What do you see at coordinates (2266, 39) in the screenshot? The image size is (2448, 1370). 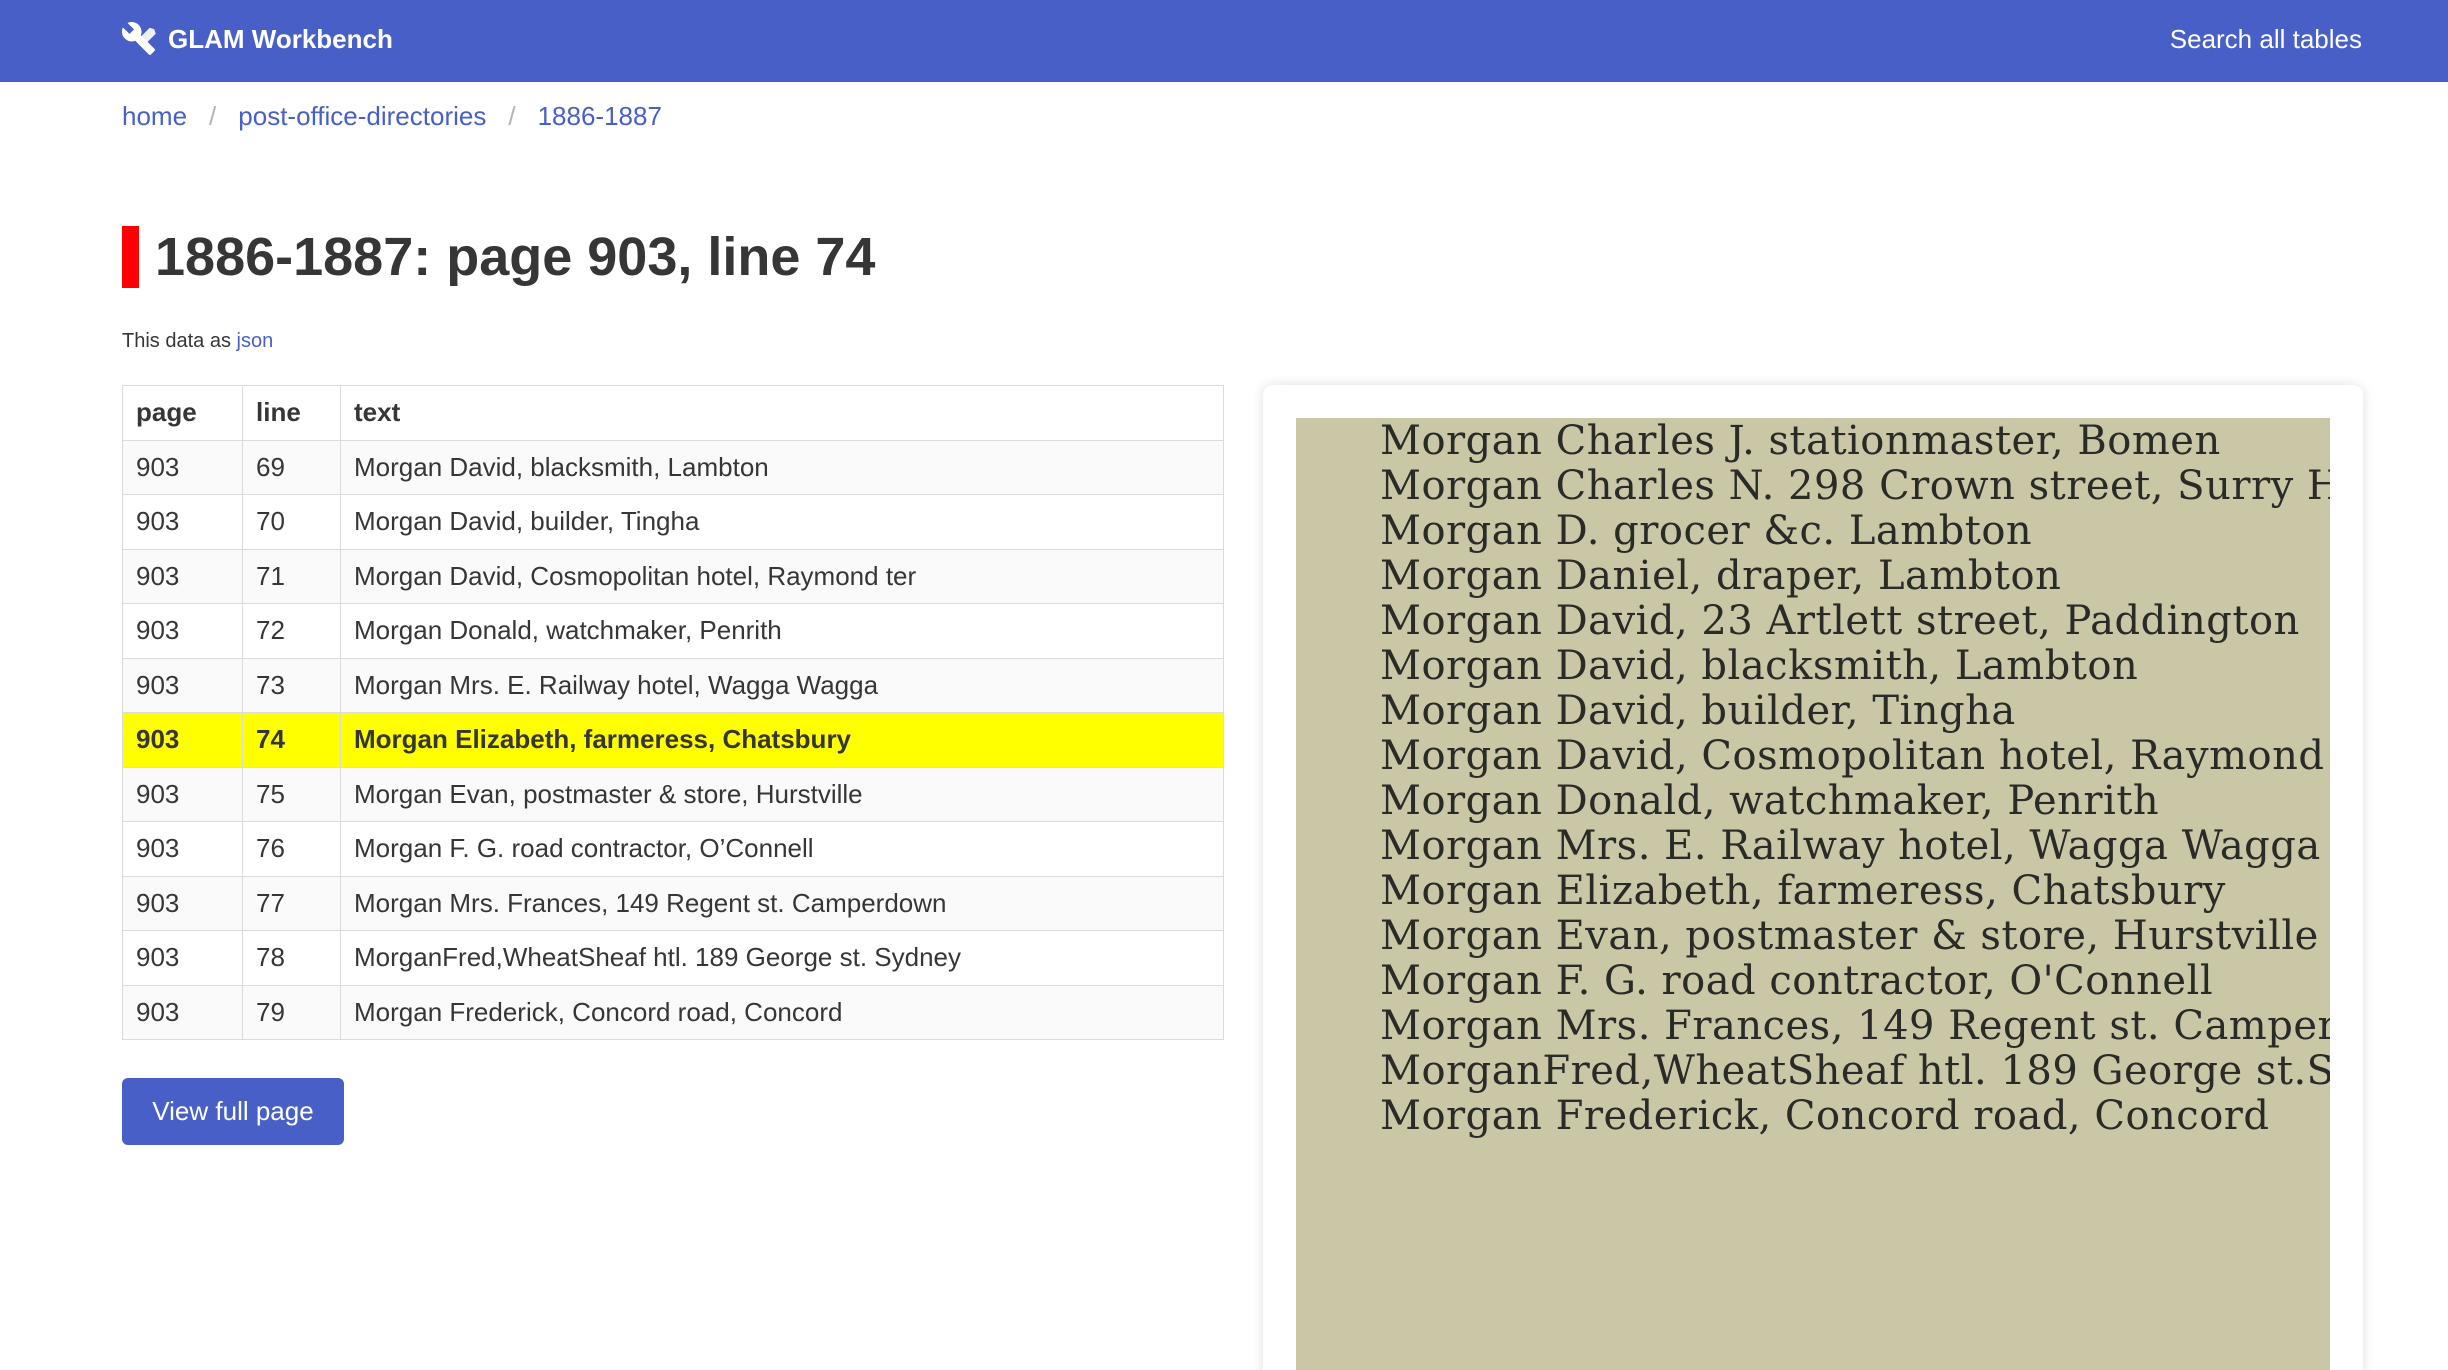 I see `search-all-tables-link: Search all tables` at bounding box center [2266, 39].